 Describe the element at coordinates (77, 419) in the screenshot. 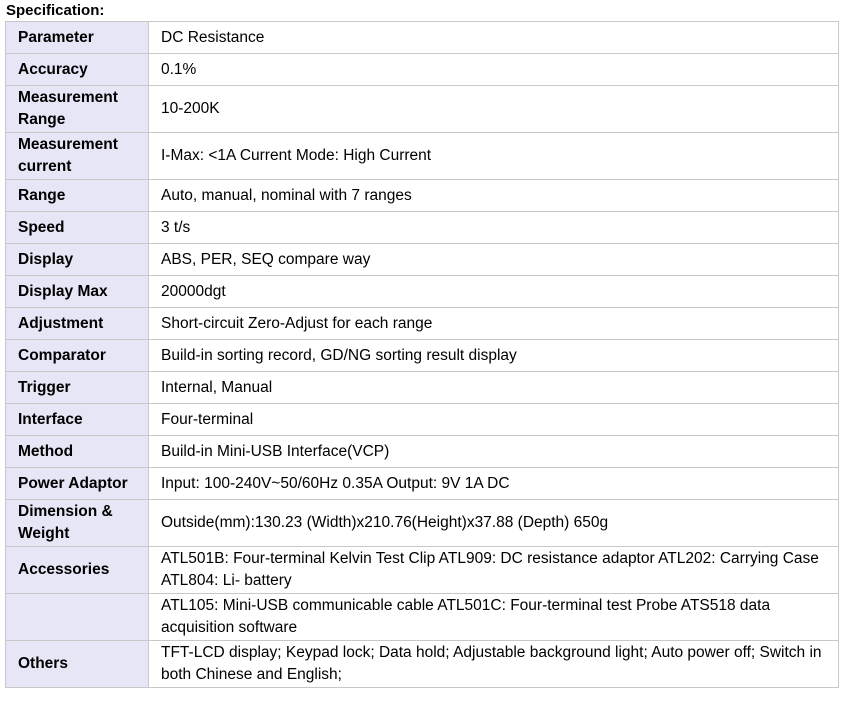

I see `parameter-cell: Interface` at that location.